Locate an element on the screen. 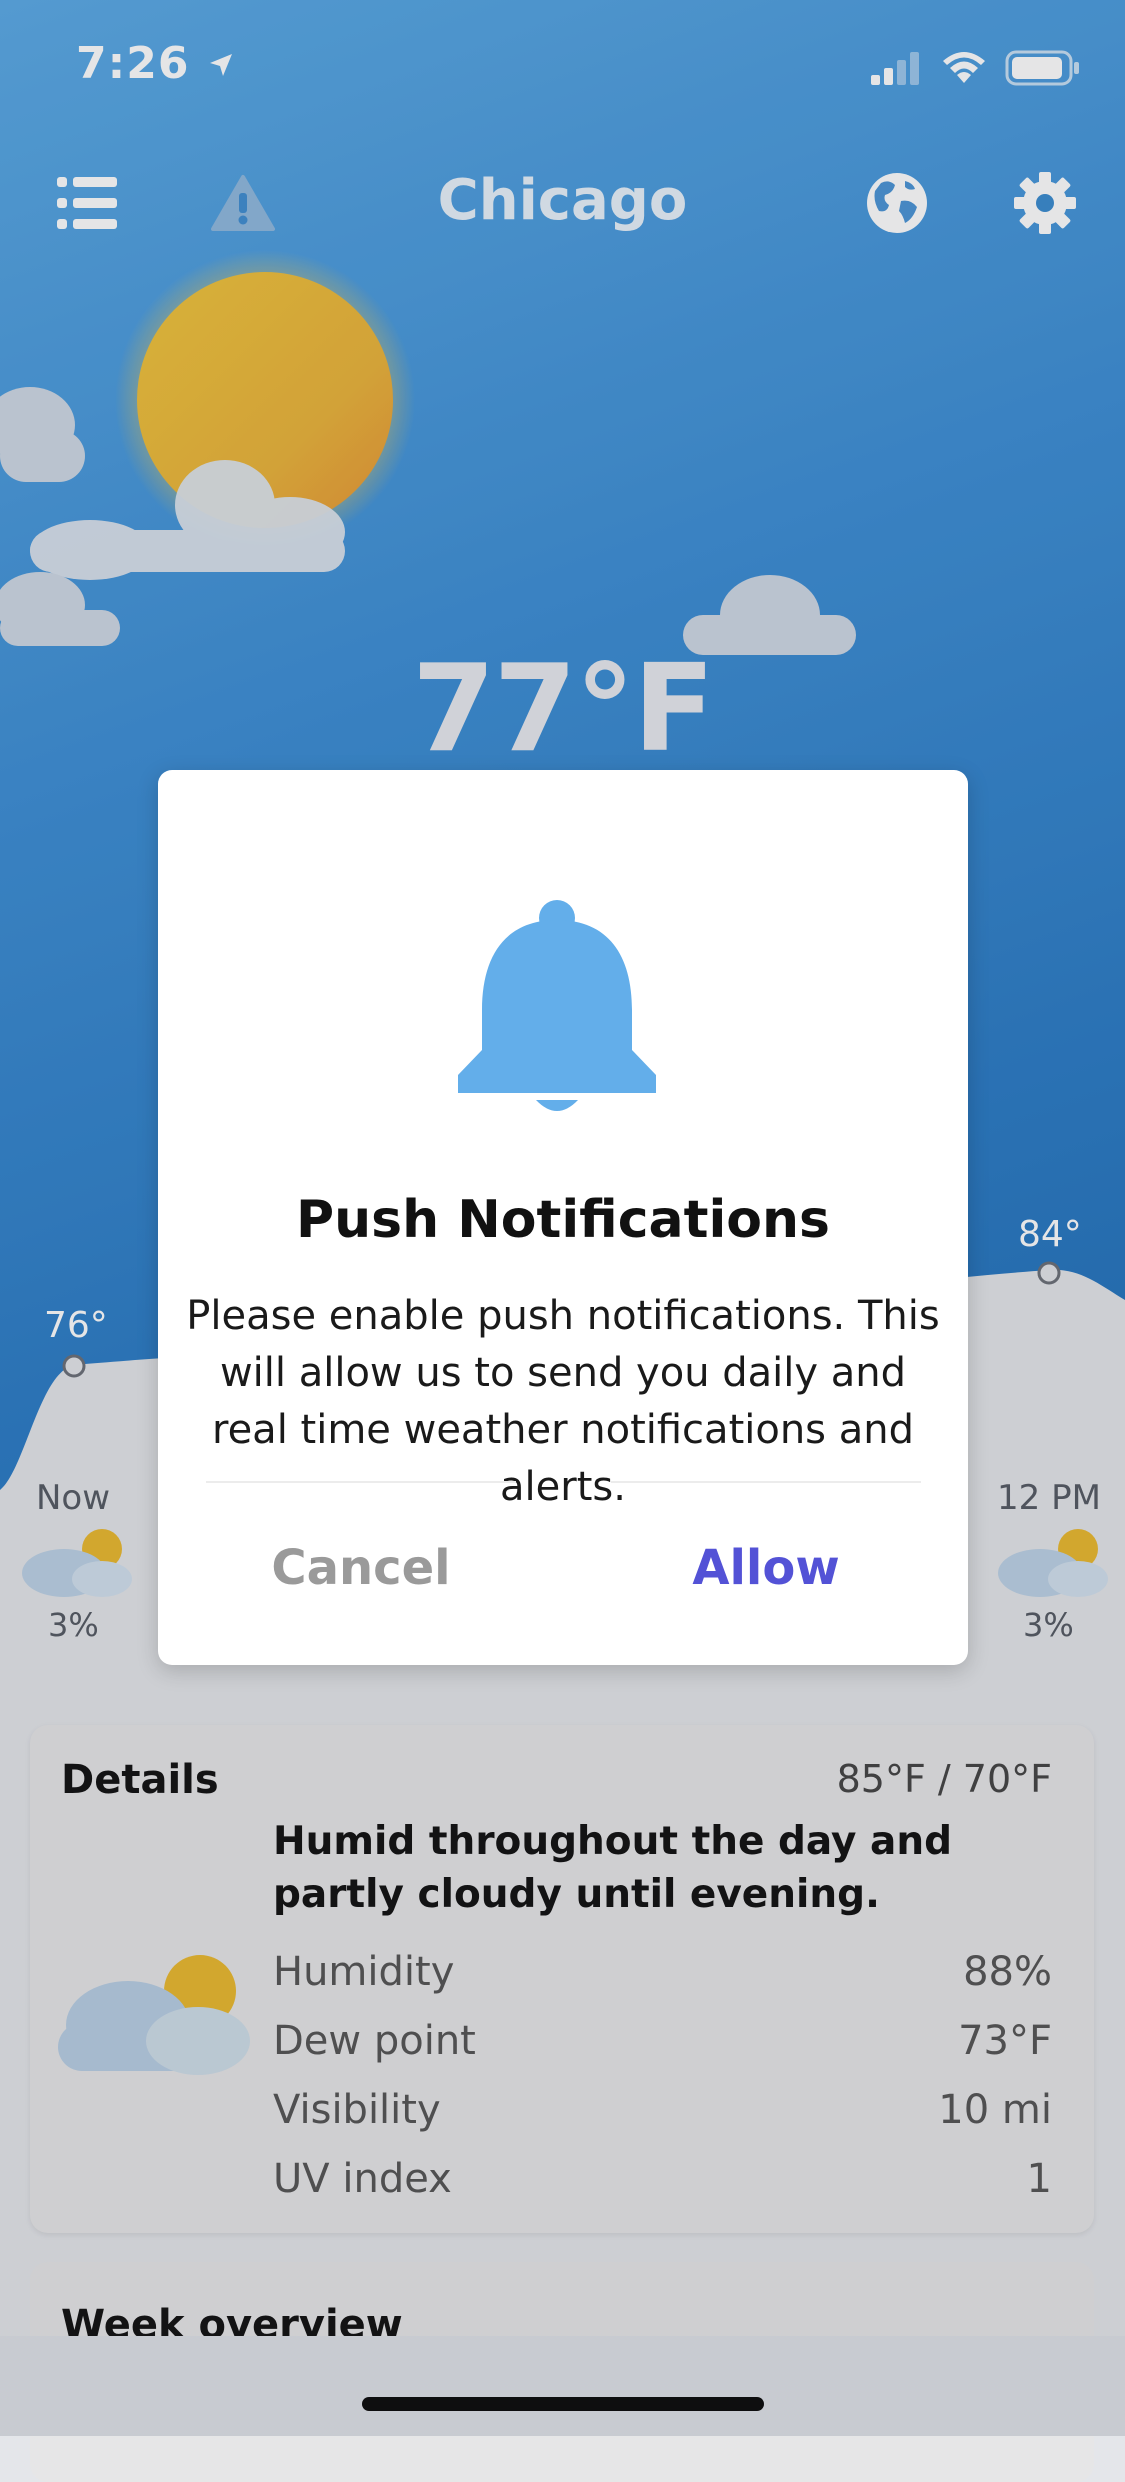  detail-label: Dew point is located at coordinates (374, 2041).